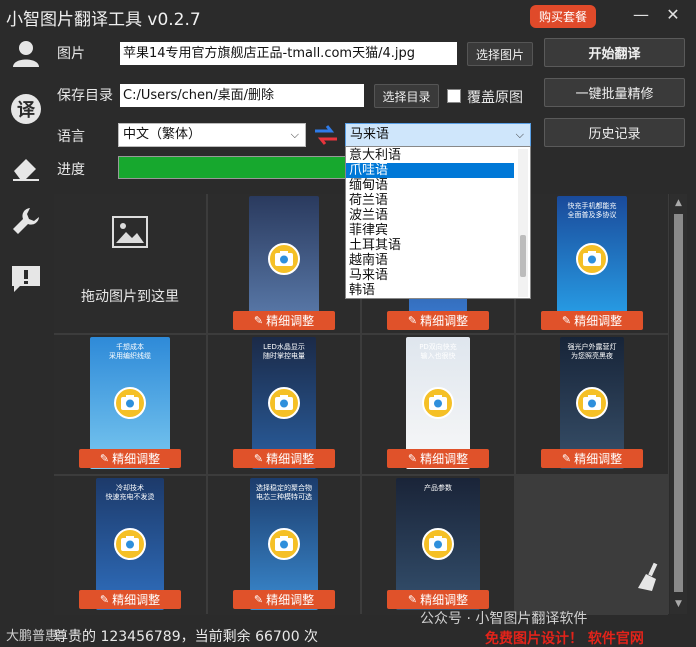 This screenshot has width=696, height=647. Describe the element at coordinates (454, 96) in the screenshot. I see `overwrite-checkbox` at that location.